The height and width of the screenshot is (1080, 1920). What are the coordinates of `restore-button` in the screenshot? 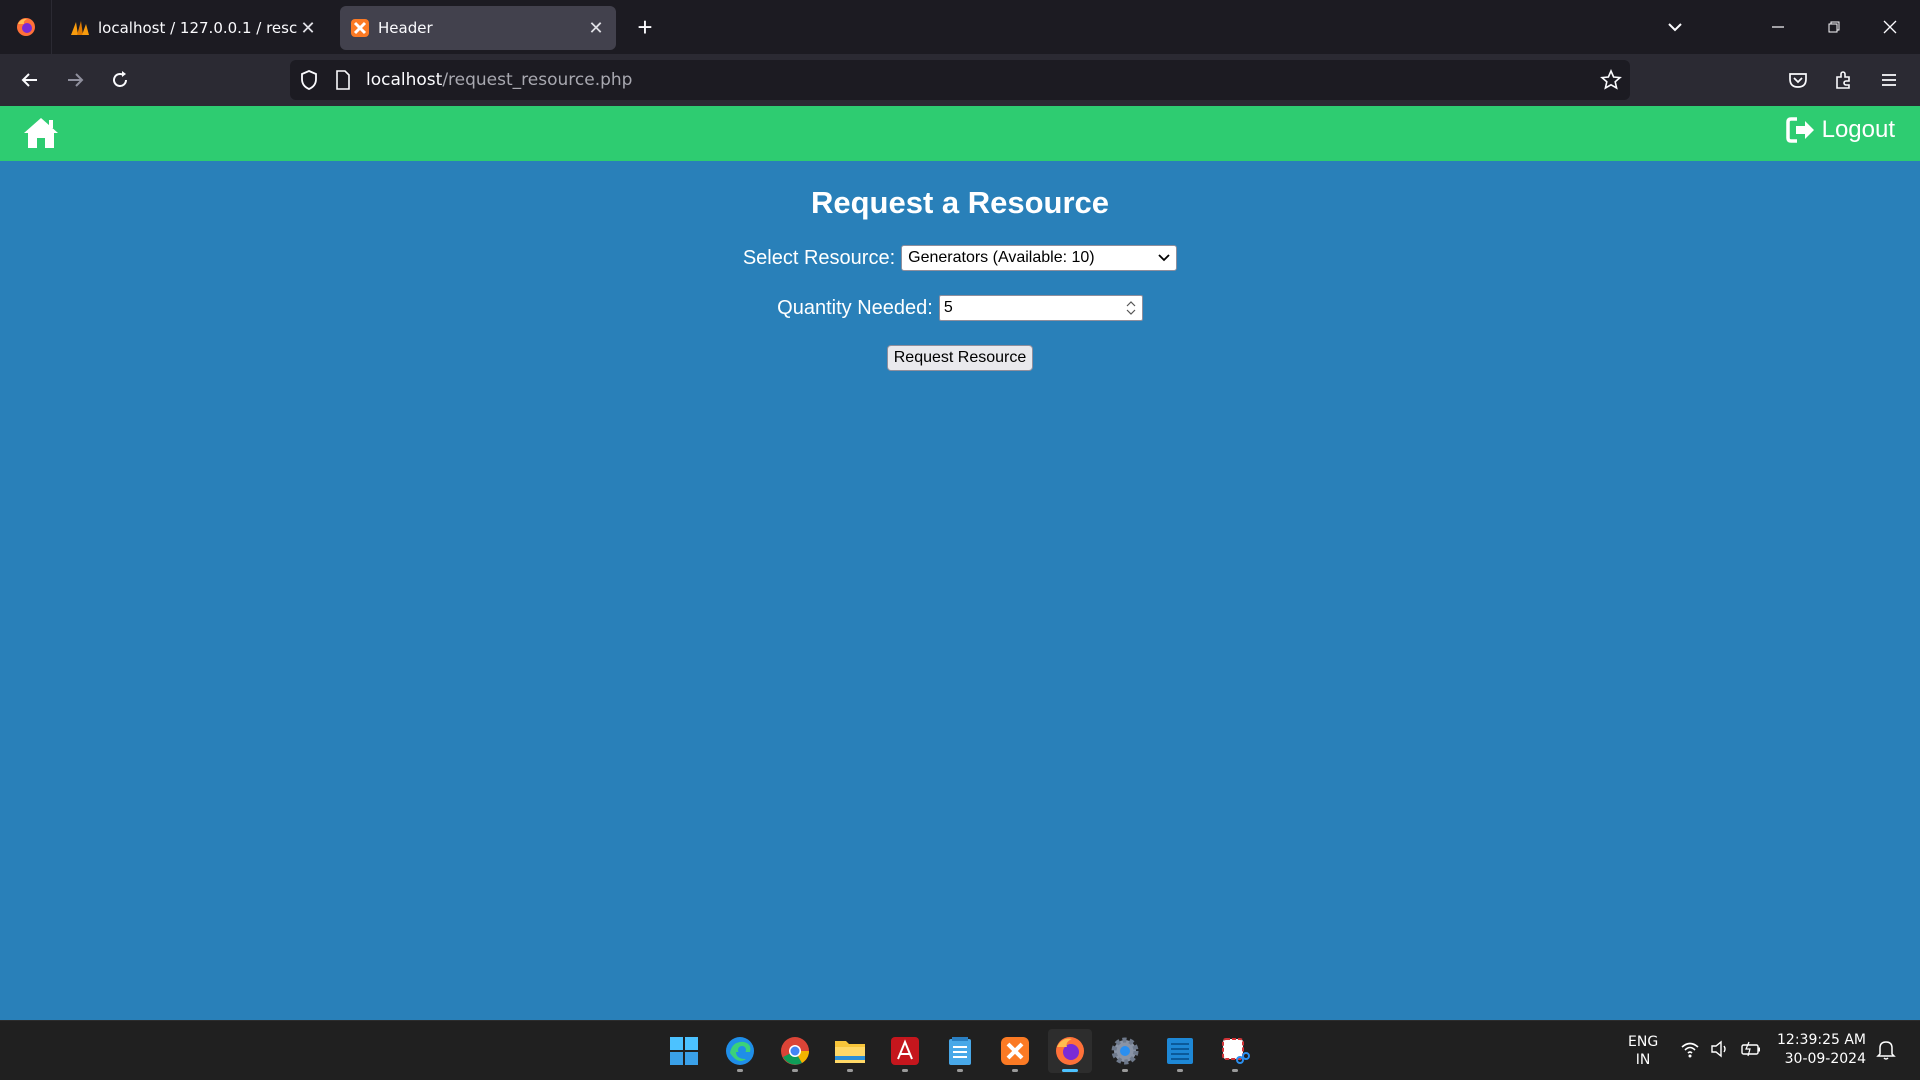 It's located at (1834, 27).